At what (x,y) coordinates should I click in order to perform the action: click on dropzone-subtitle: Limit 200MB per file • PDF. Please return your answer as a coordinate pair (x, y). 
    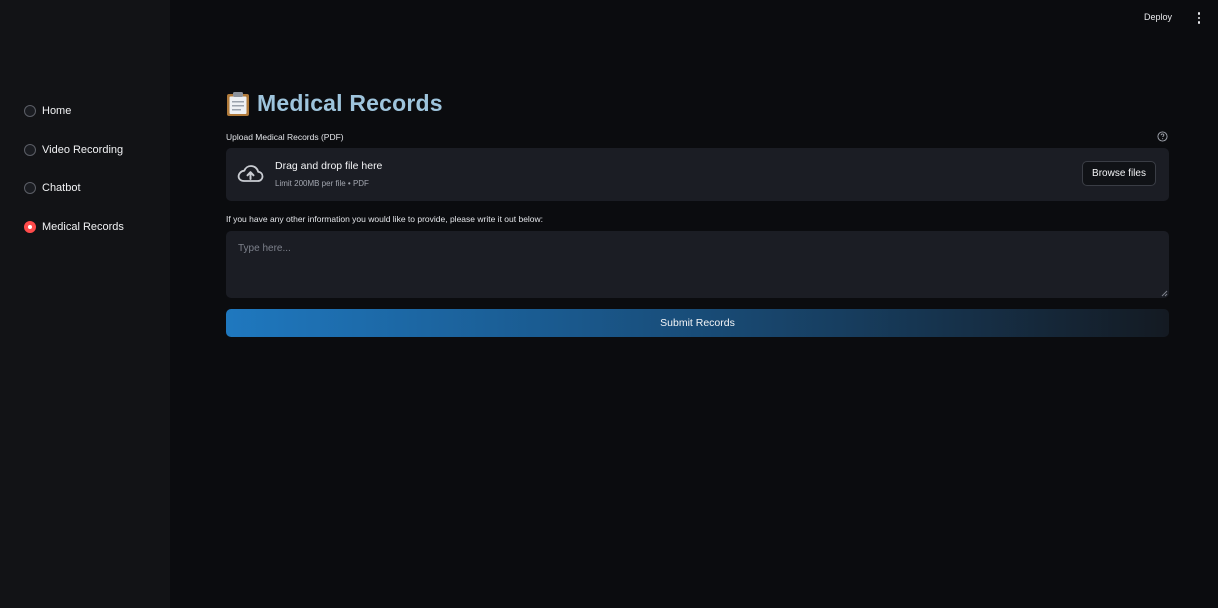
    Looking at the image, I should click on (322, 183).